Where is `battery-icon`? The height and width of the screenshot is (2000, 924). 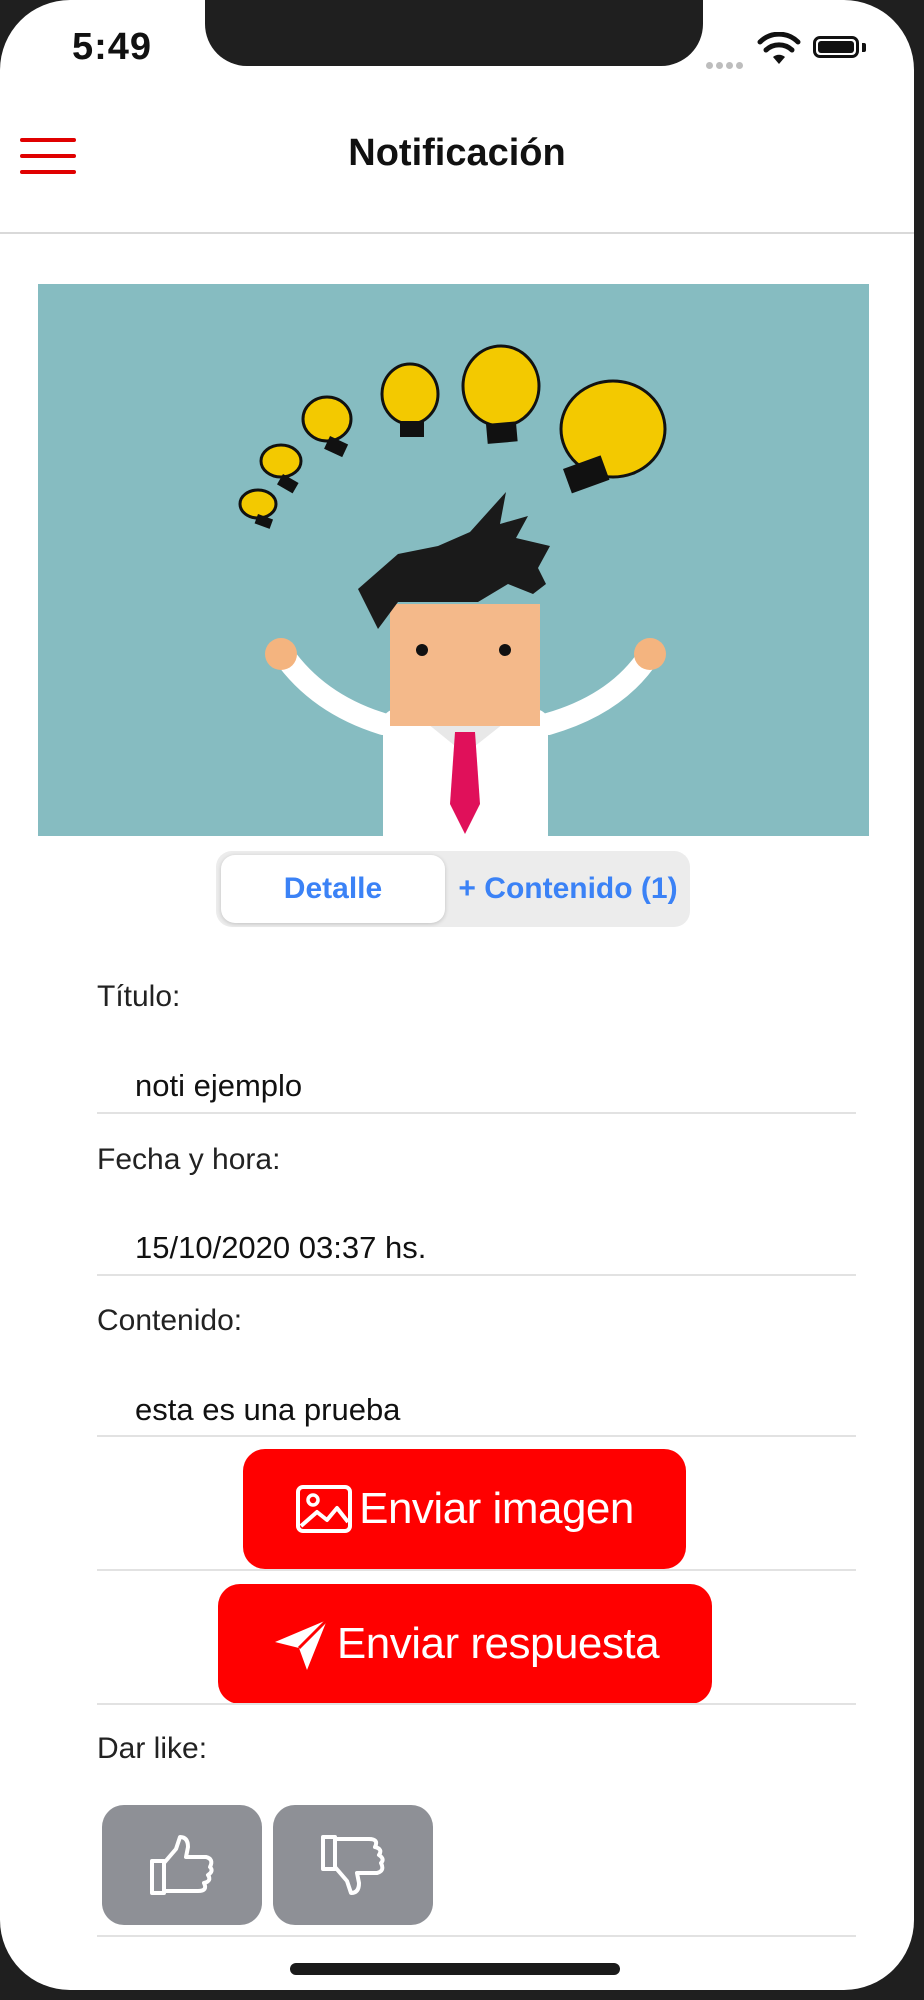 battery-icon is located at coordinates (836, 47).